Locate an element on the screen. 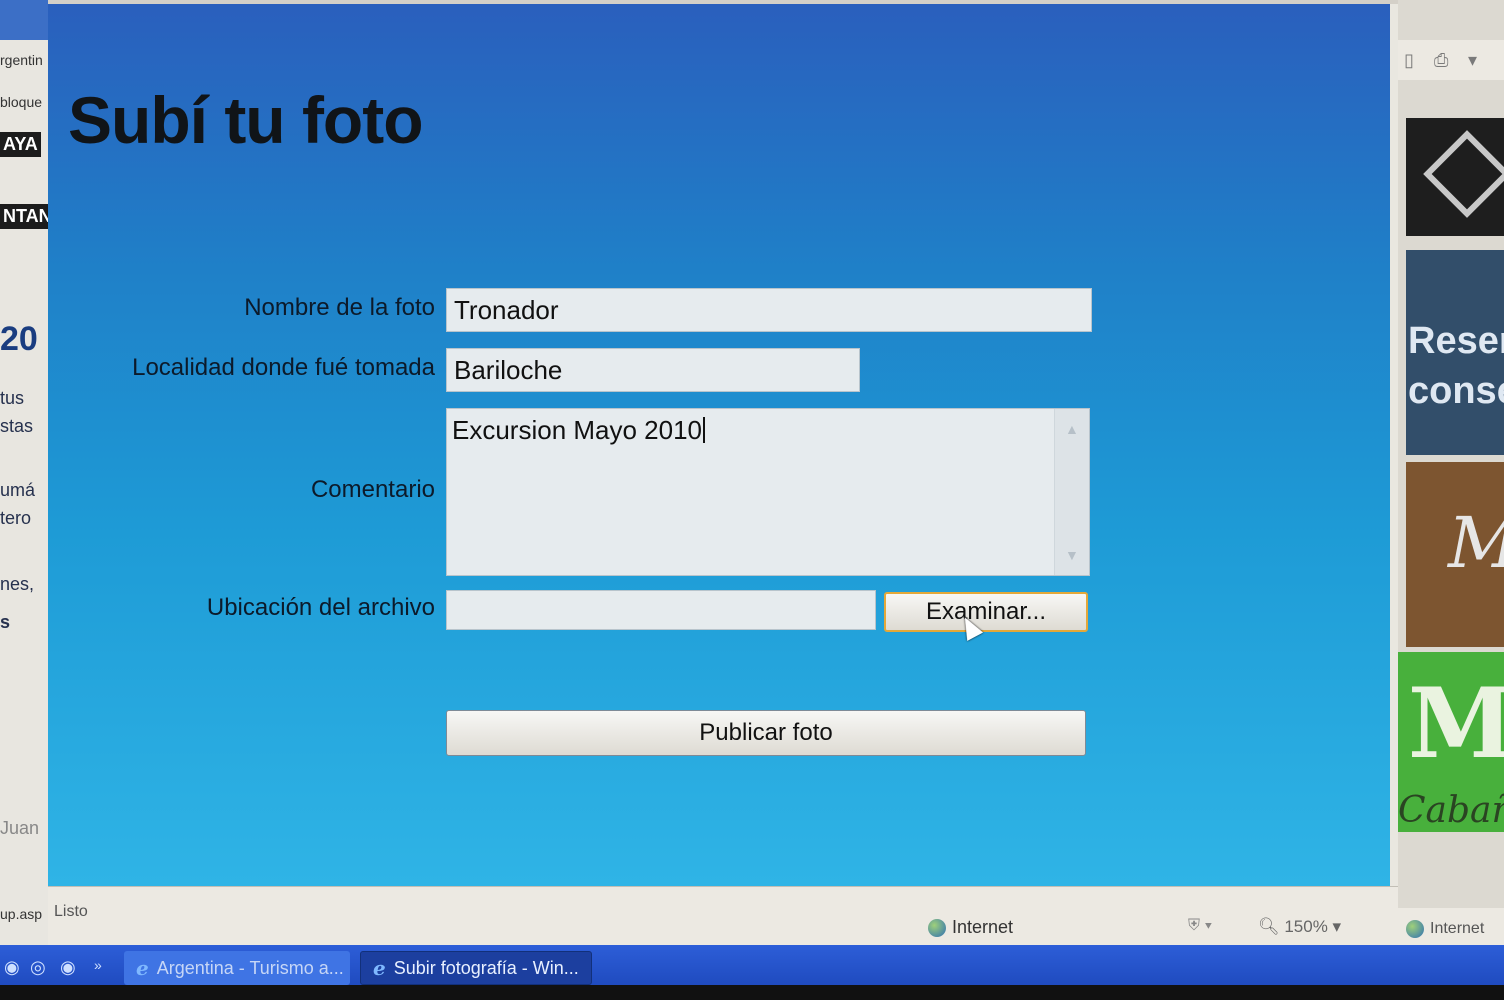 This screenshot has height=1000, width=1504. renault-logo-ad is located at coordinates (1455, 177).